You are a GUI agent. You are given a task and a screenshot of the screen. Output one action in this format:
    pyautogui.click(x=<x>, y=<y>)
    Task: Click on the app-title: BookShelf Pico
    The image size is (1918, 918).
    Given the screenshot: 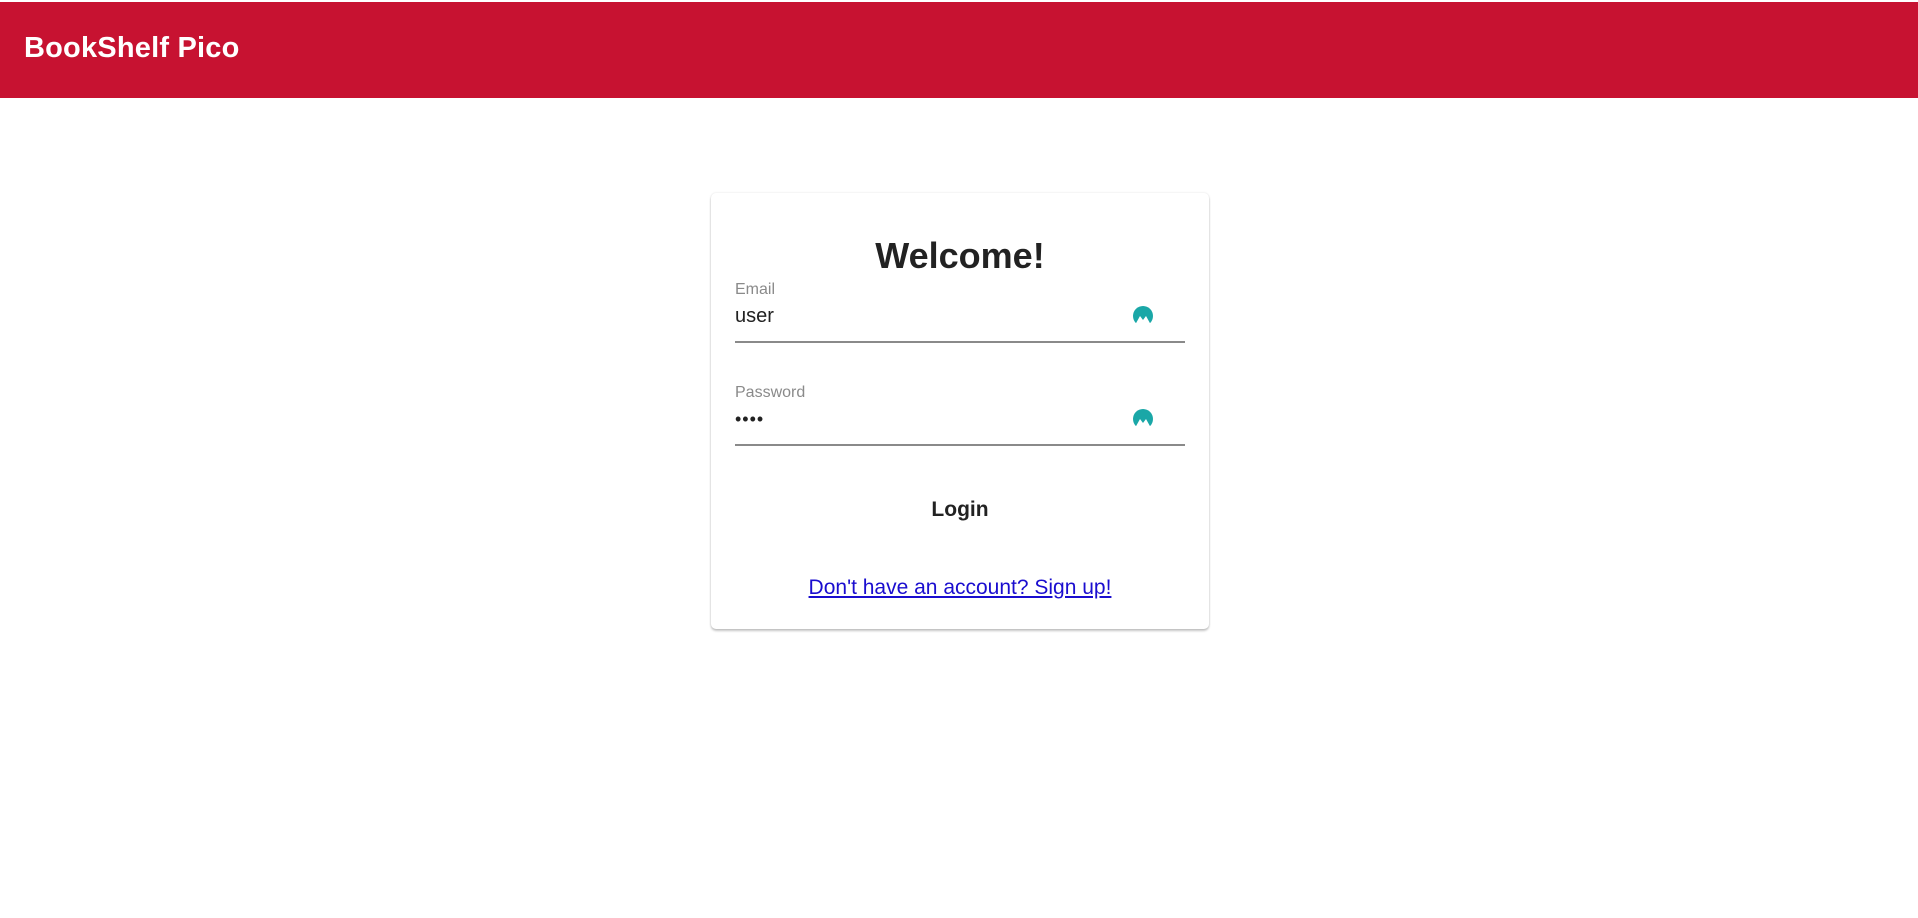 What is the action you would take?
    pyautogui.click(x=132, y=48)
    